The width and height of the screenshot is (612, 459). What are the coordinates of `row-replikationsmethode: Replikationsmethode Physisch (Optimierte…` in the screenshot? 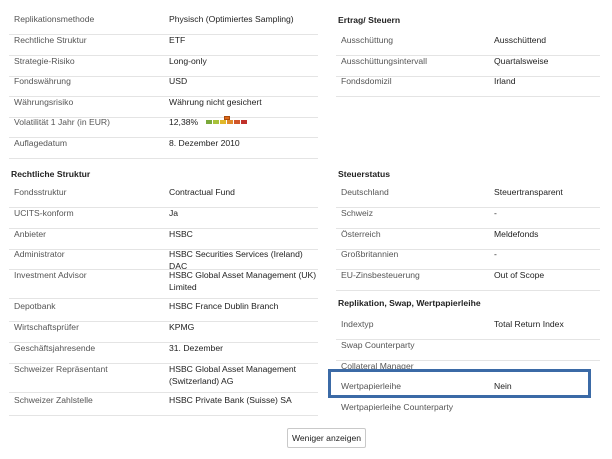 It's located at (163, 24).